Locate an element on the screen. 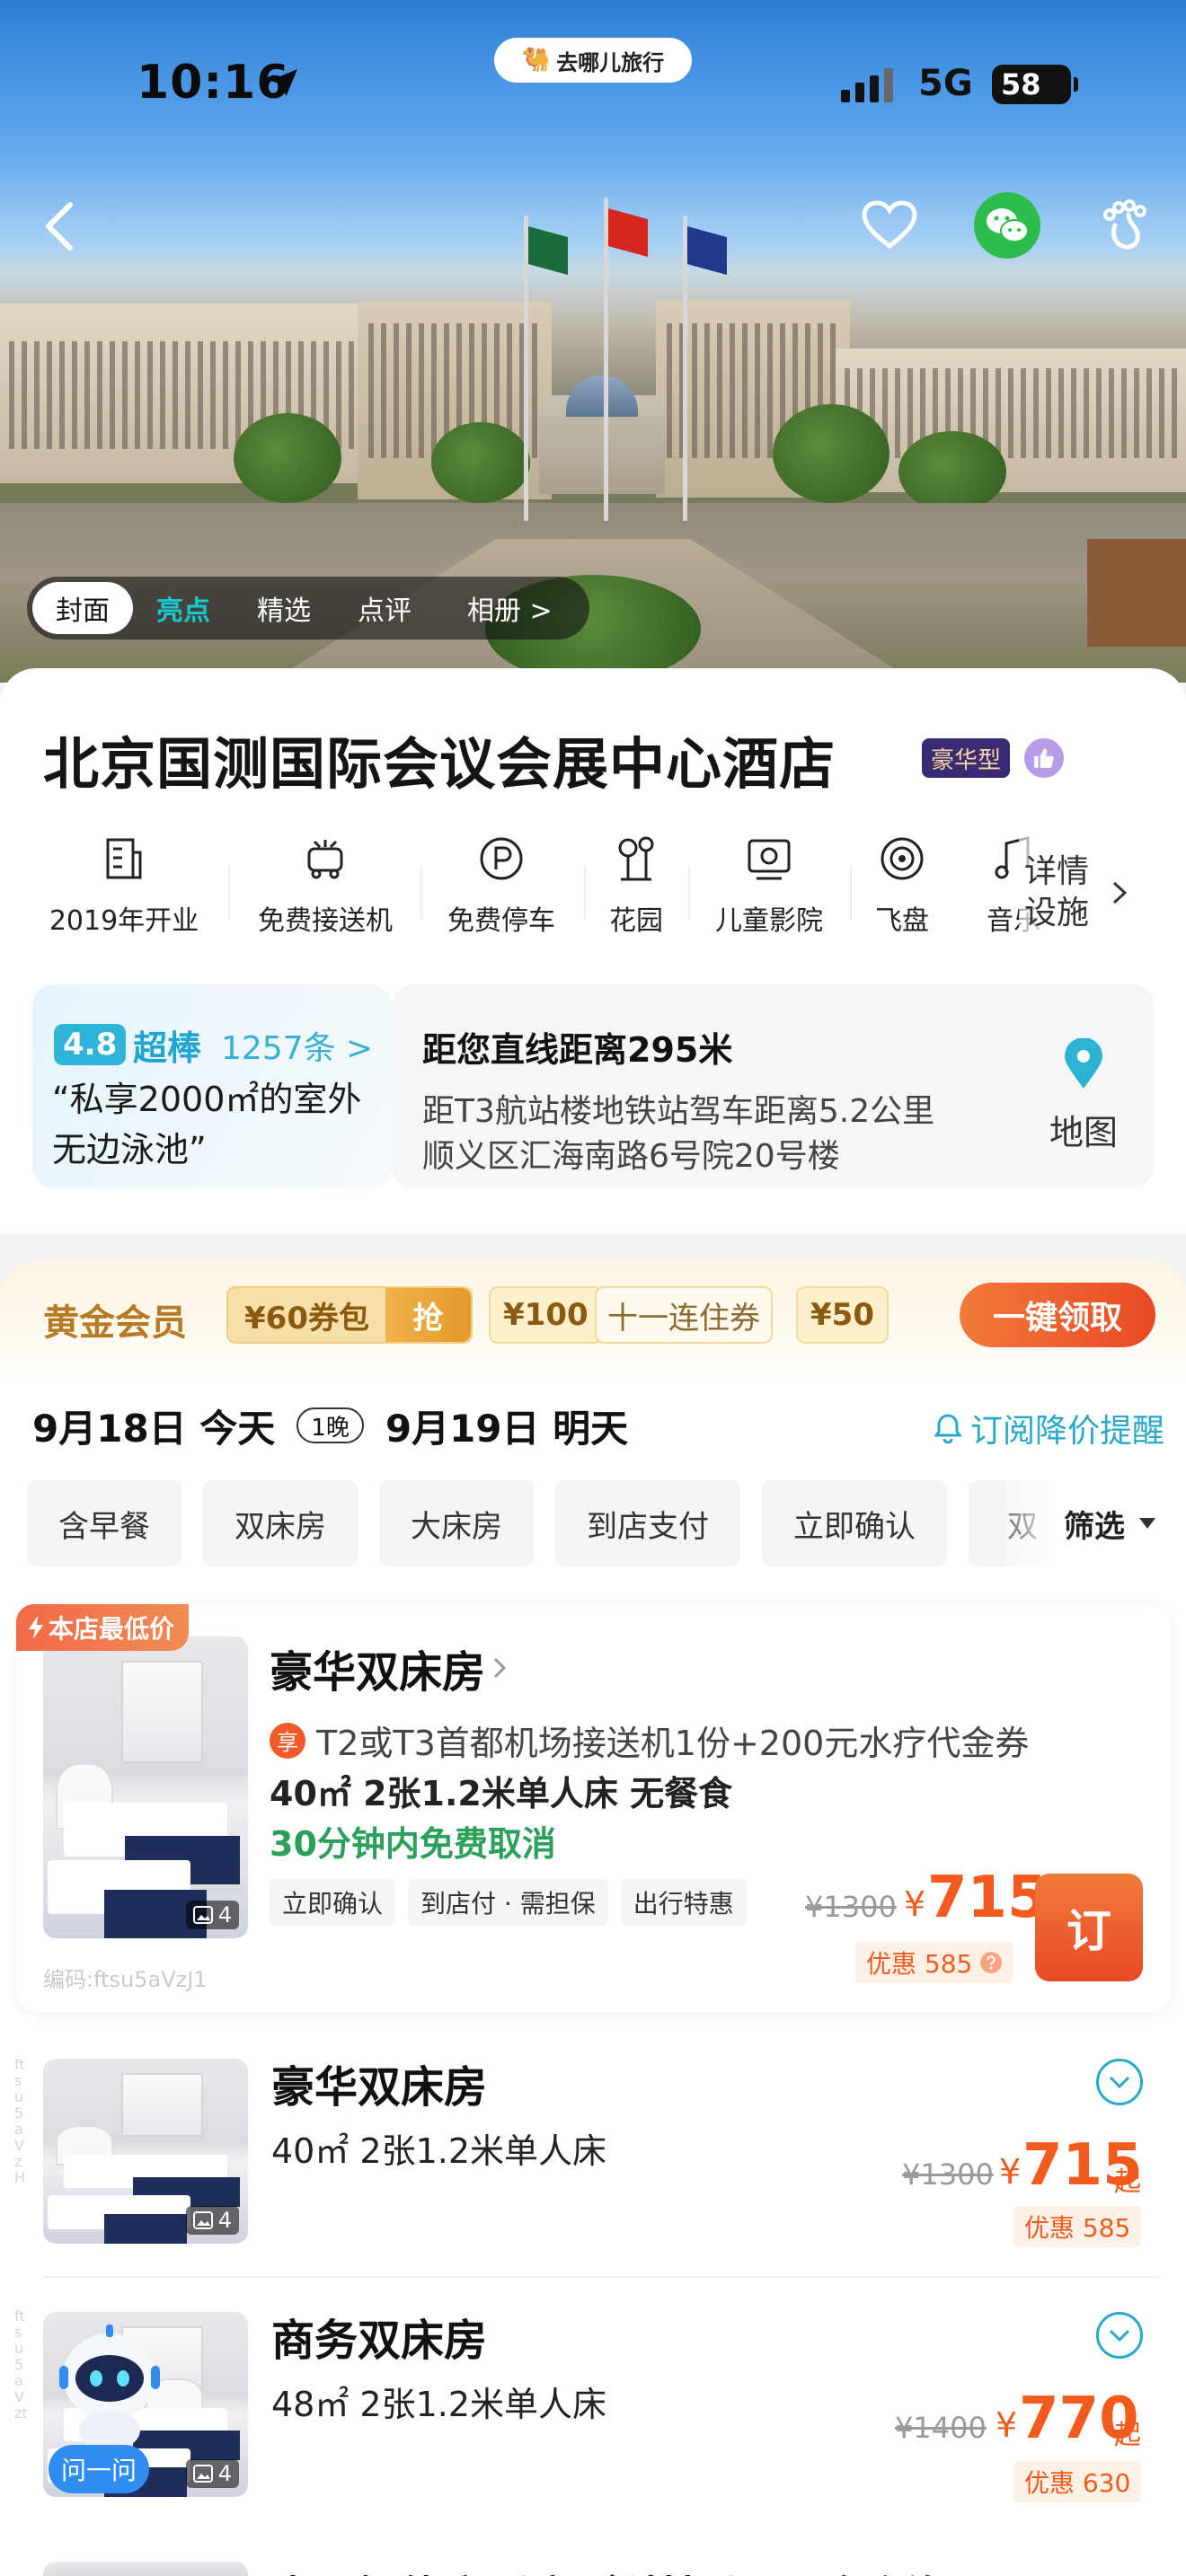  coupon-pack: ¥60券包 抢 is located at coordinates (349, 1315).